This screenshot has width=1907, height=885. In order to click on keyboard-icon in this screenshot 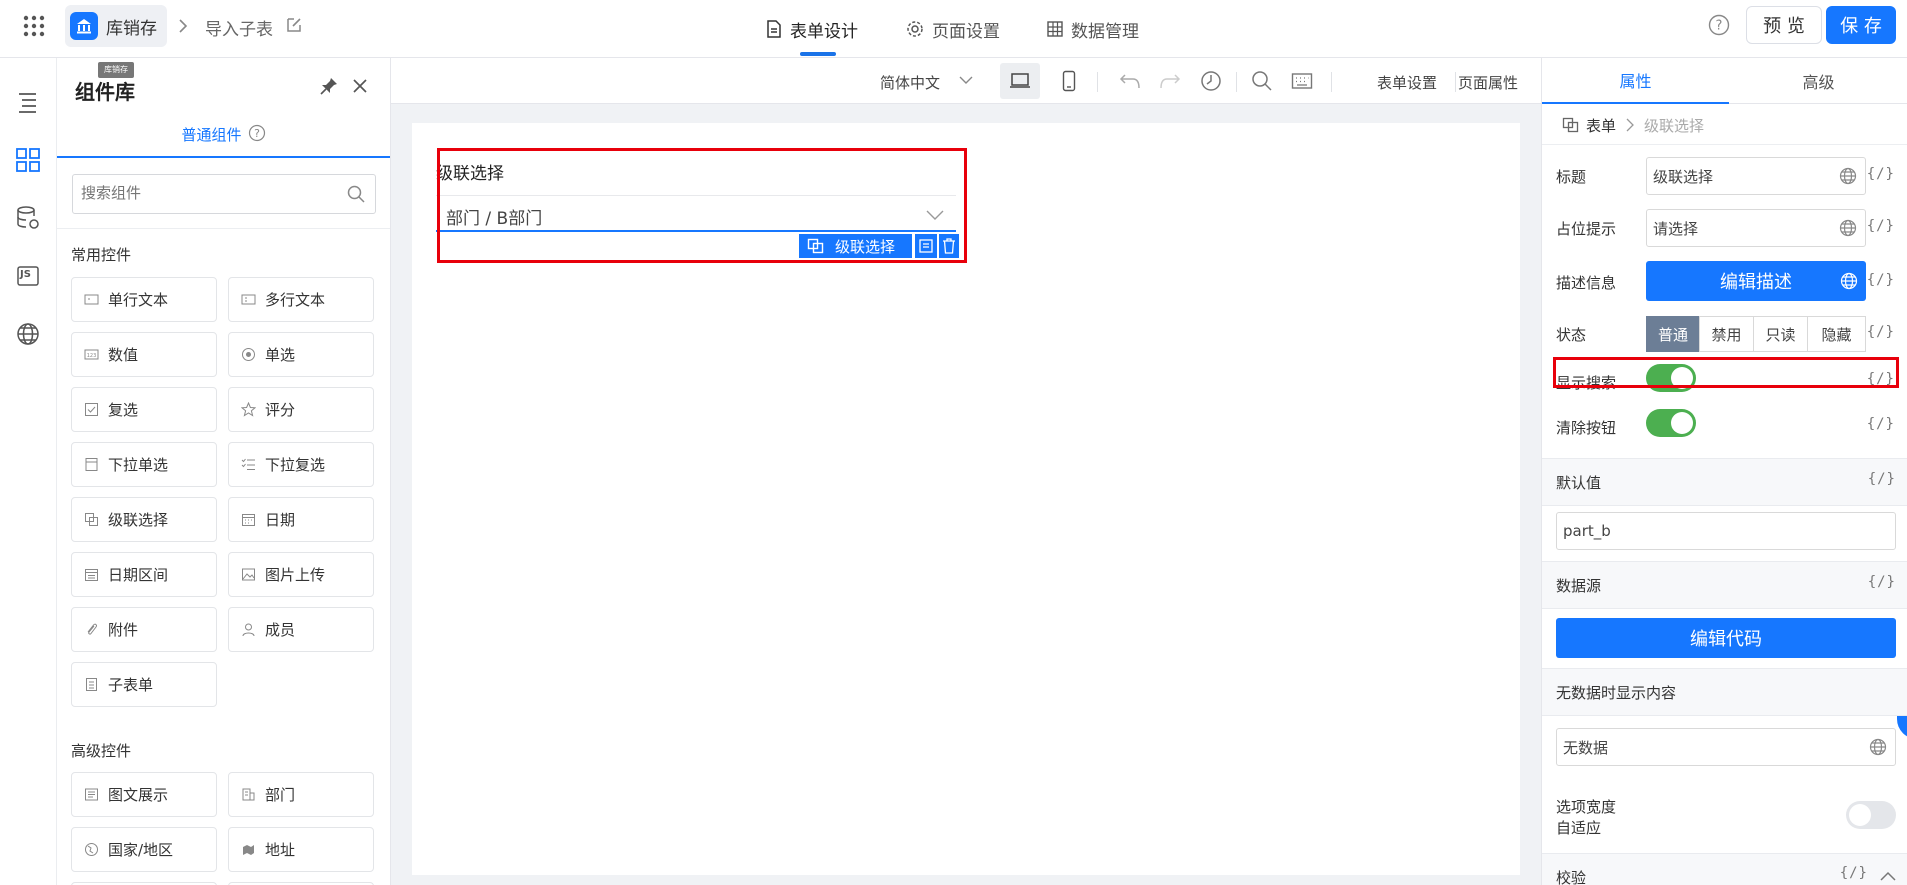, I will do `click(1302, 81)`.